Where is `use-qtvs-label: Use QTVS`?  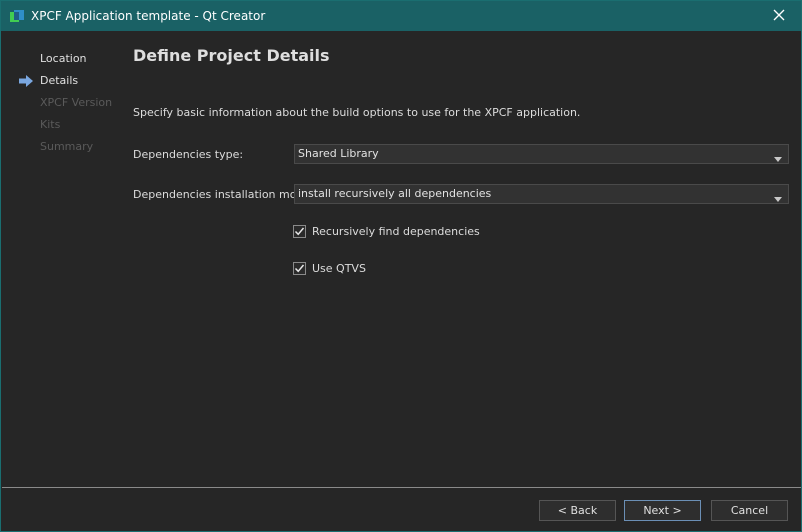 use-qtvs-label: Use QTVS is located at coordinates (339, 268).